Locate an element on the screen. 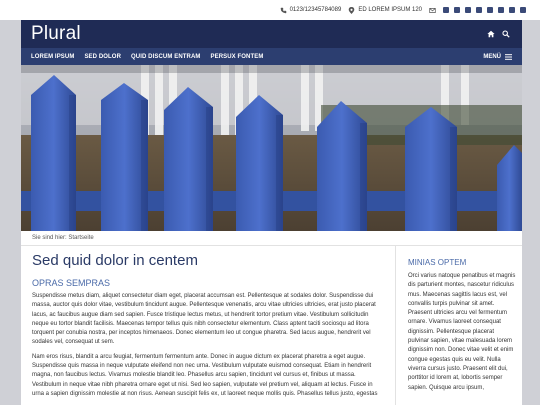 This screenshot has width=540, height=405. breadcrumb-divider is located at coordinates (271, 245).